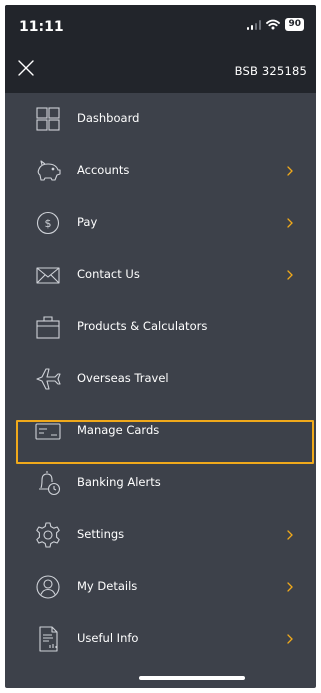 Image resolution: width=321 pixels, height=693 pixels. Describe the element at coordinates (254, 24) in the screenshot. I see `cellular-signal-icon` at that location.